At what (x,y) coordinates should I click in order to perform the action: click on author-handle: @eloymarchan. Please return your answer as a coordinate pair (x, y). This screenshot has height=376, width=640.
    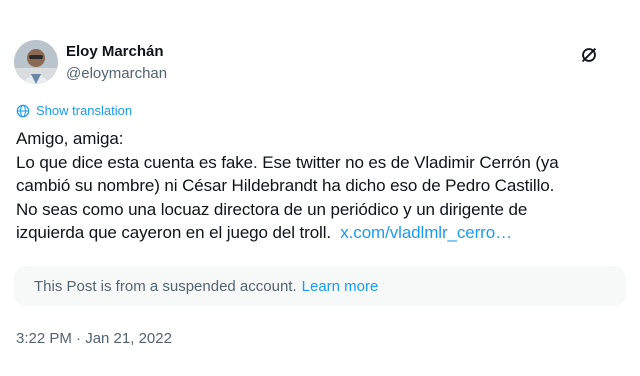
    Looking at the image, I should click on (116, 74).